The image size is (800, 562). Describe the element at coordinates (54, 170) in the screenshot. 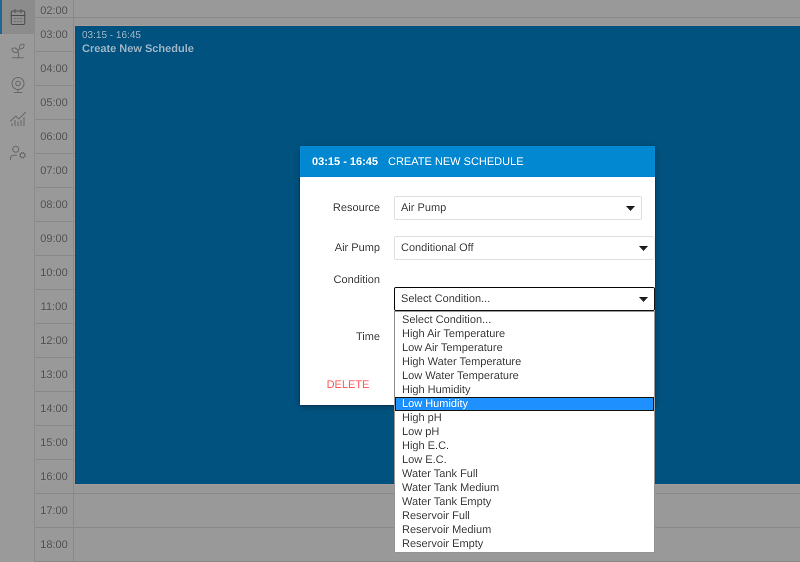

I see `hour-label: 07:00` at that location.